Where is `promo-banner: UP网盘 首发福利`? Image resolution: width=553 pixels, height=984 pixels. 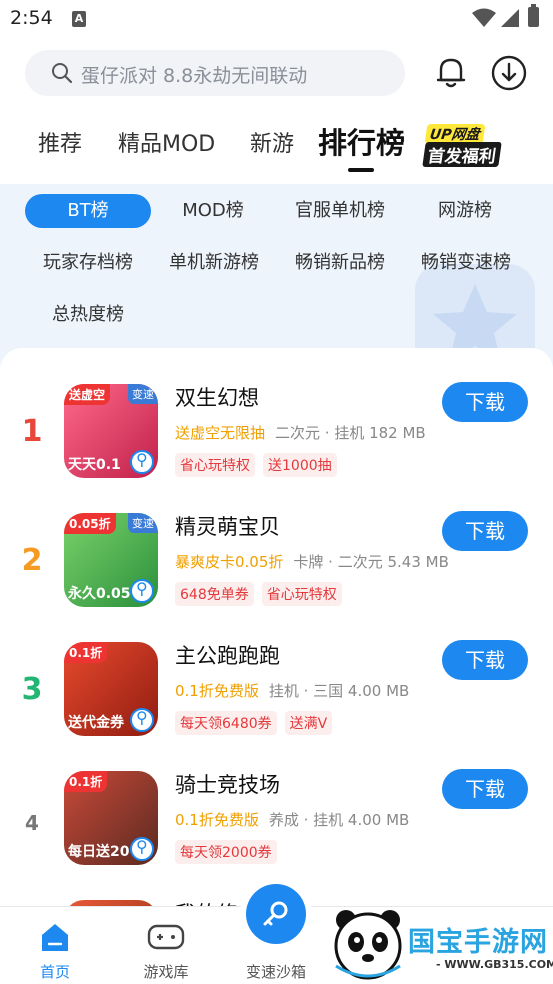
promo-banner: UP网盘 首发福利 is located at coordinates (462, 145).